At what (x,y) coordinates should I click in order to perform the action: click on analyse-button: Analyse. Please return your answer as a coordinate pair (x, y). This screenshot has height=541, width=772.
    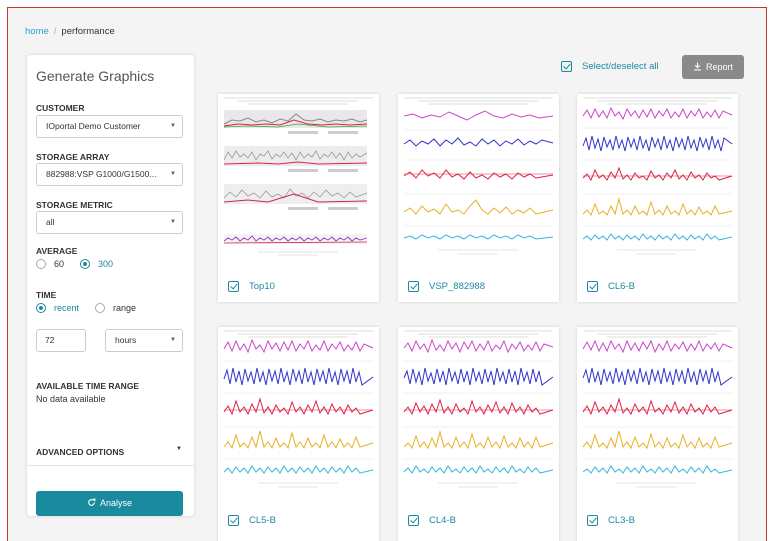
    Looking at the image, I should click on (109, 503).